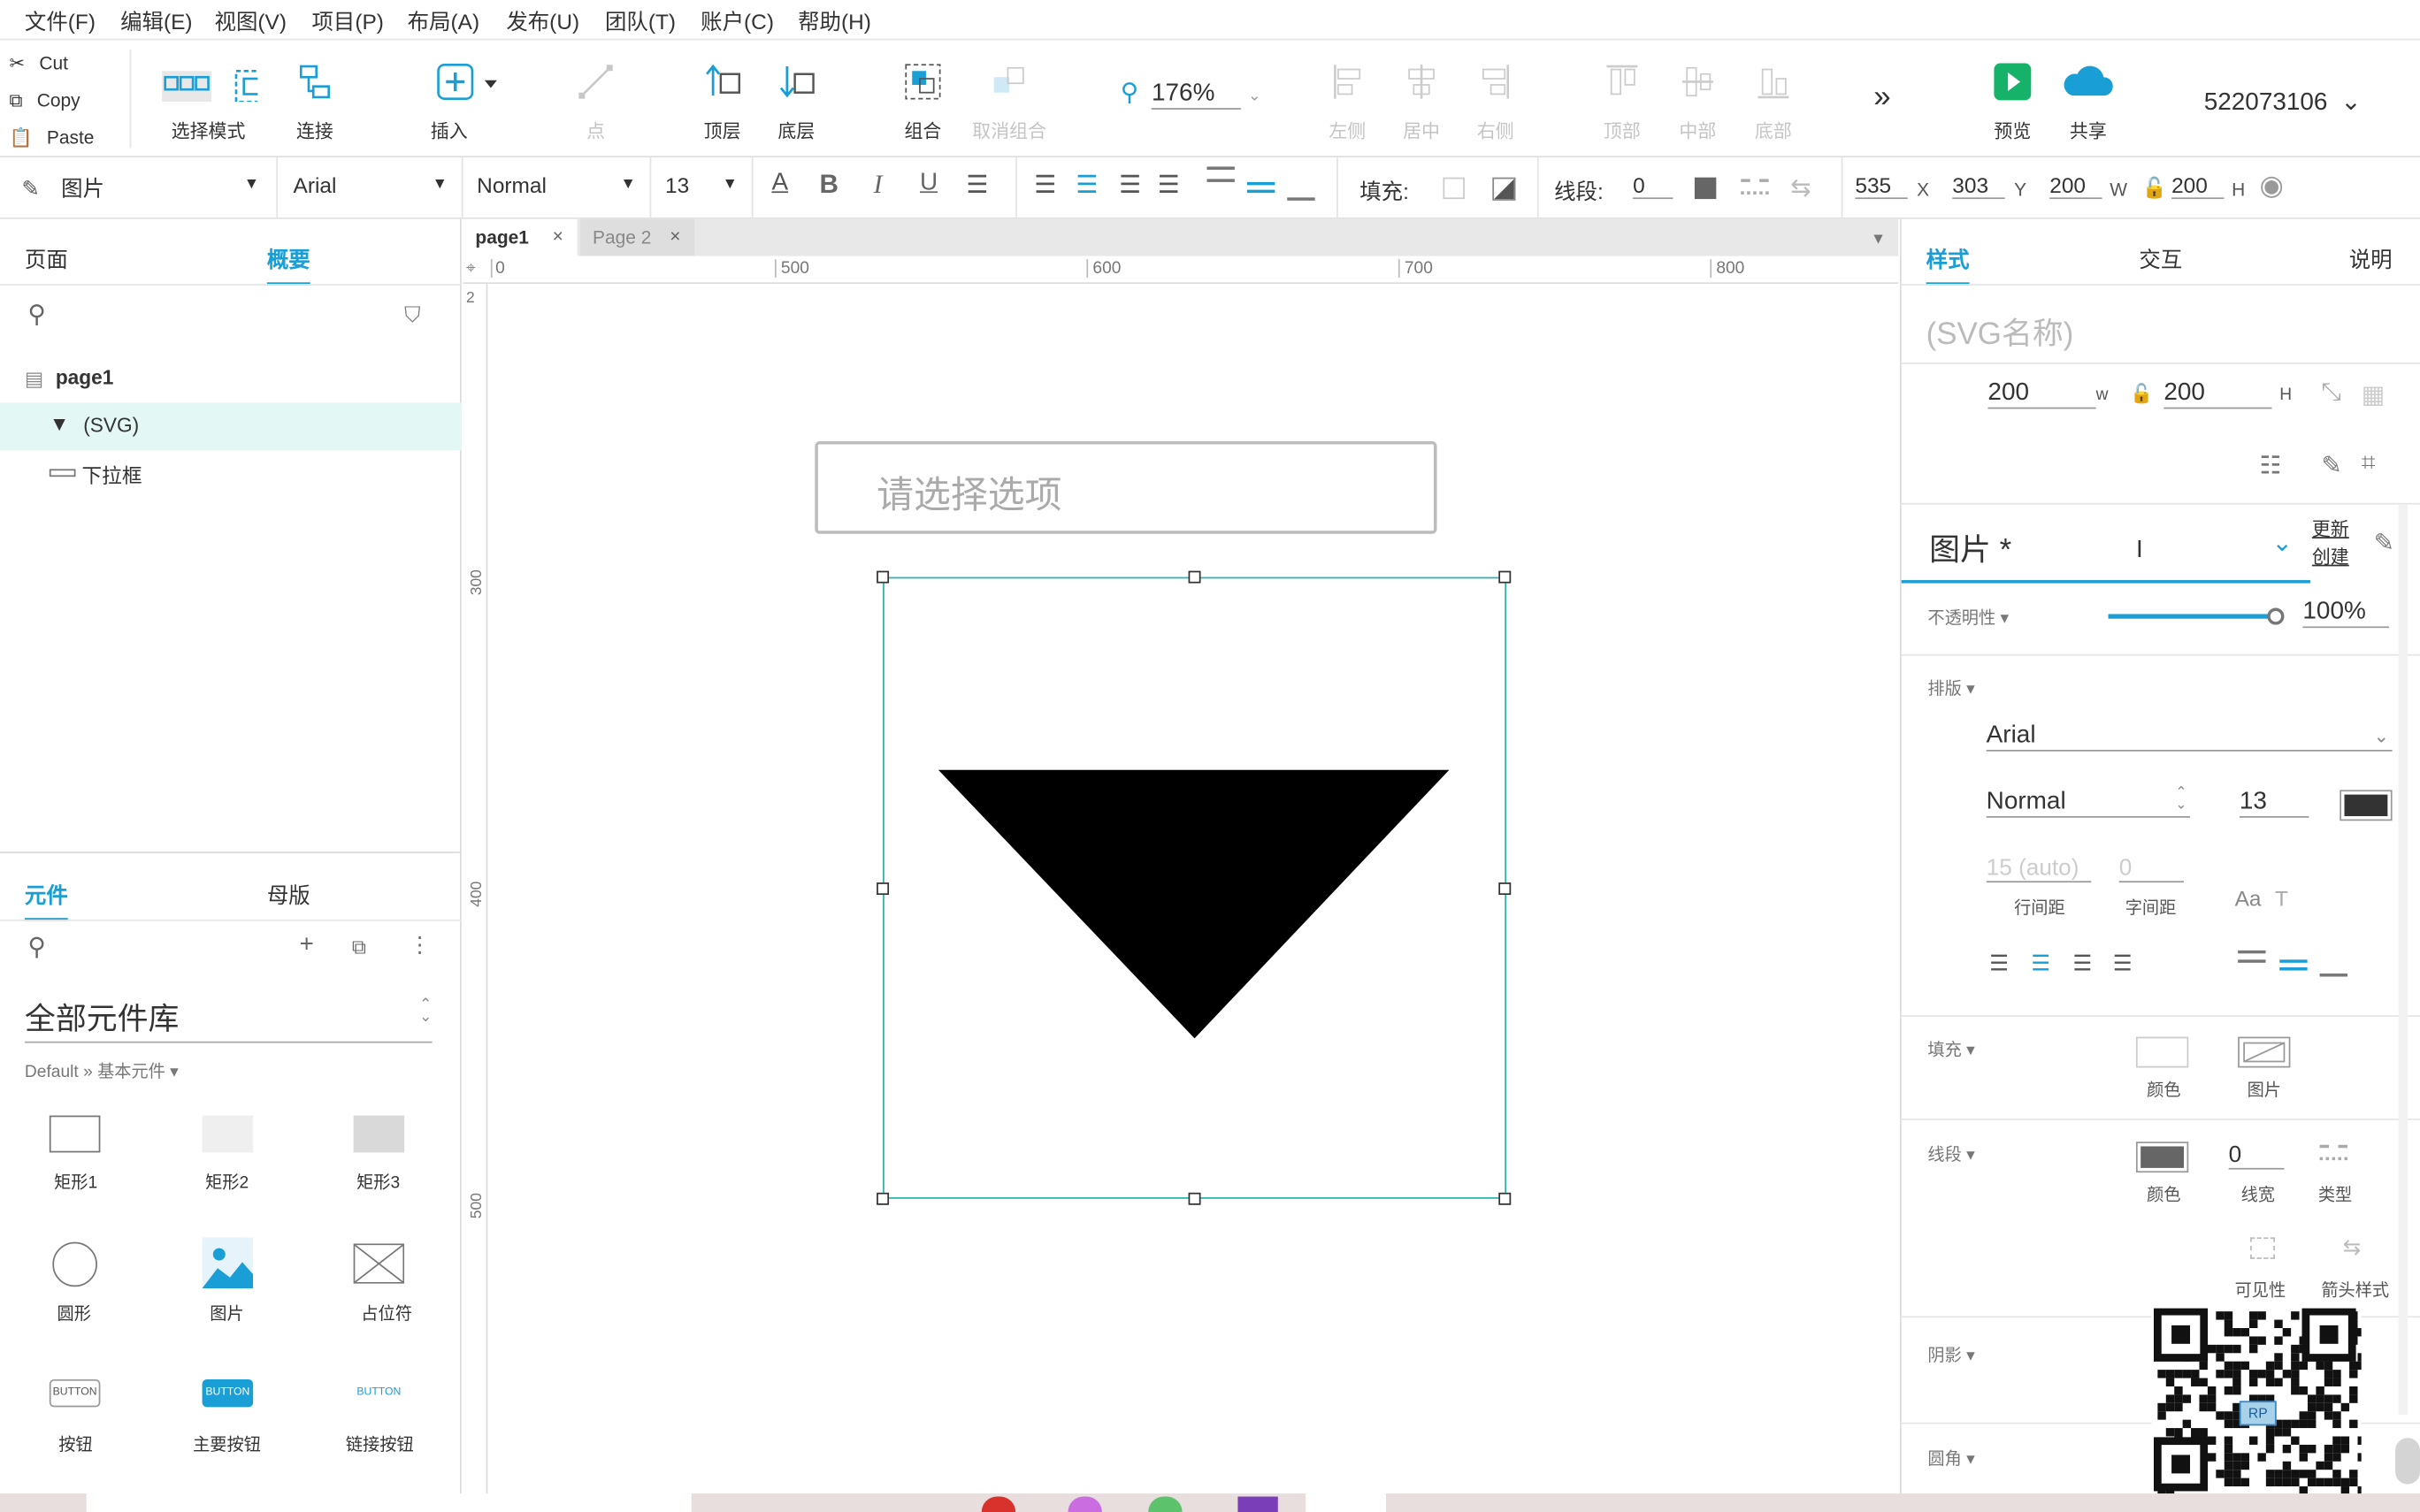 The height and width of the screenshot is (1512, 2420). What do you see at coordinates (315, 100) in the screenshot?
I see `connect-button: 连接` at bounding box center [315, 100].